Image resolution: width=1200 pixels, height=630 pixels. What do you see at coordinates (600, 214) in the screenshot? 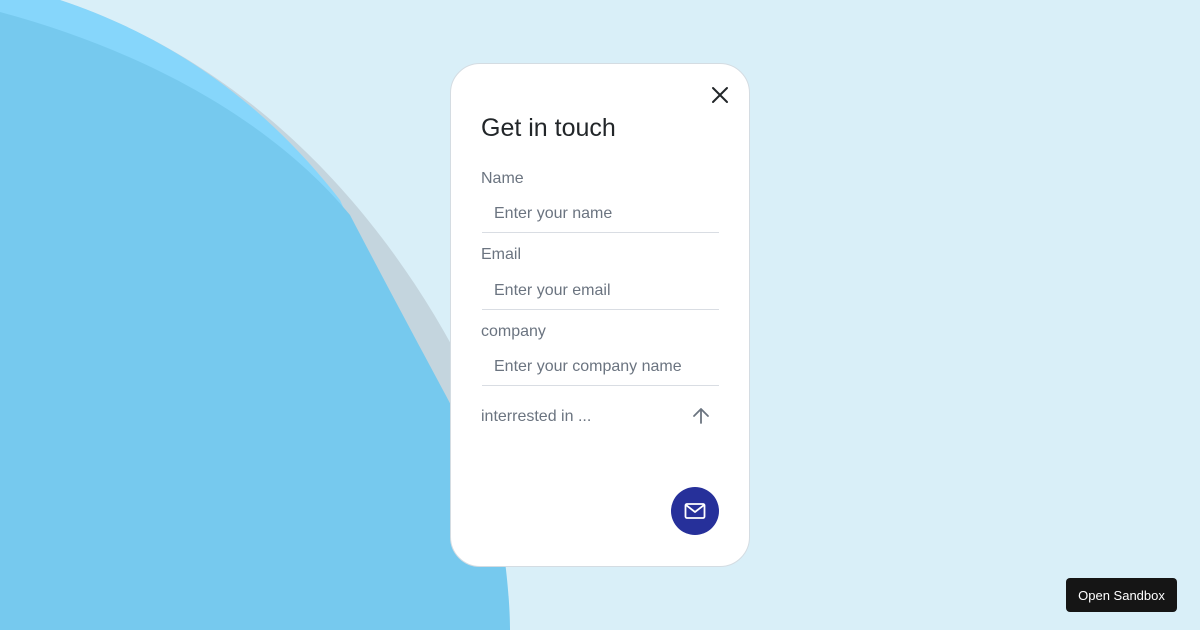
I see `name-input` at bounding box center [600, 214].